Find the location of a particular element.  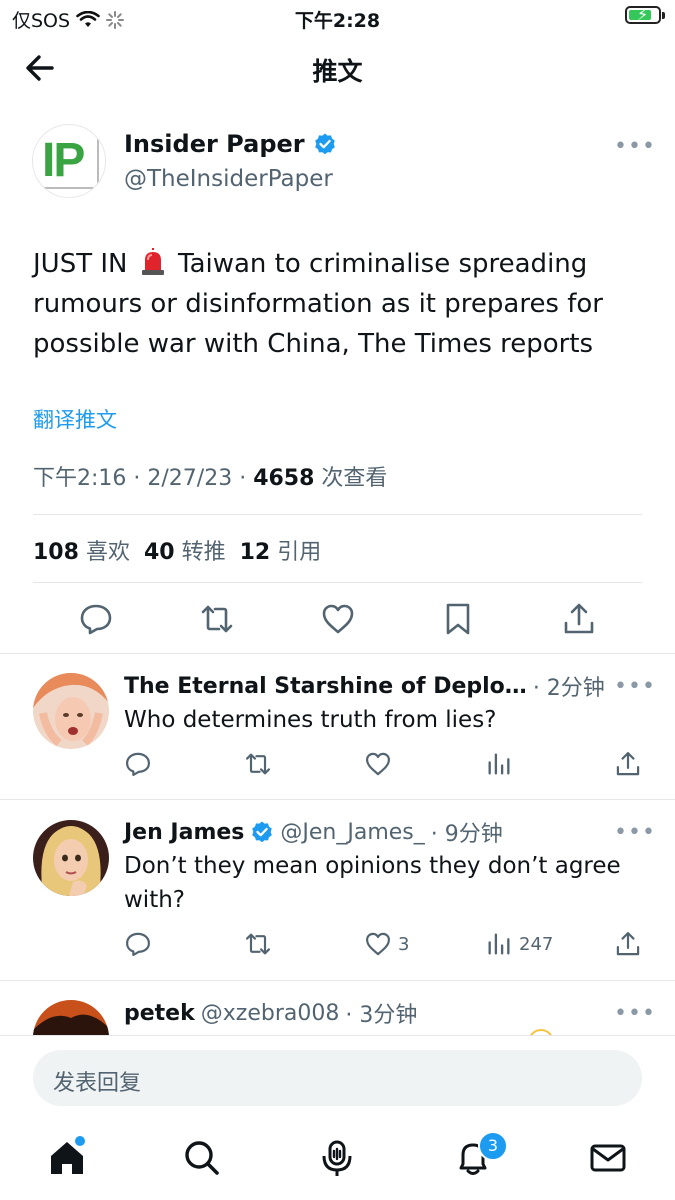

spaces-microphone-icon is located at coordinates (337, 1158).